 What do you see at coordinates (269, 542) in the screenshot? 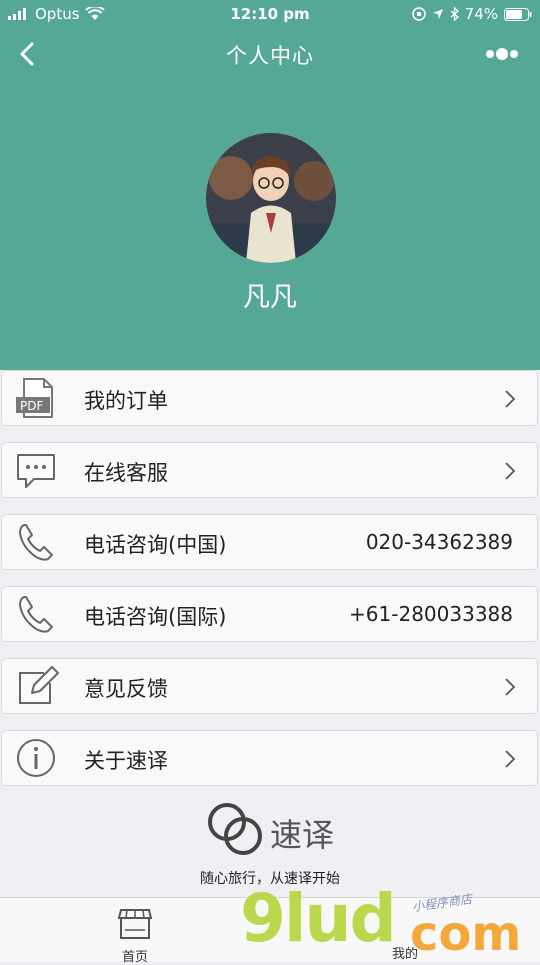
I see `menu-item-phone-china: 电话咨询(中国) 020-34362389` at bounding box center [269, 542].